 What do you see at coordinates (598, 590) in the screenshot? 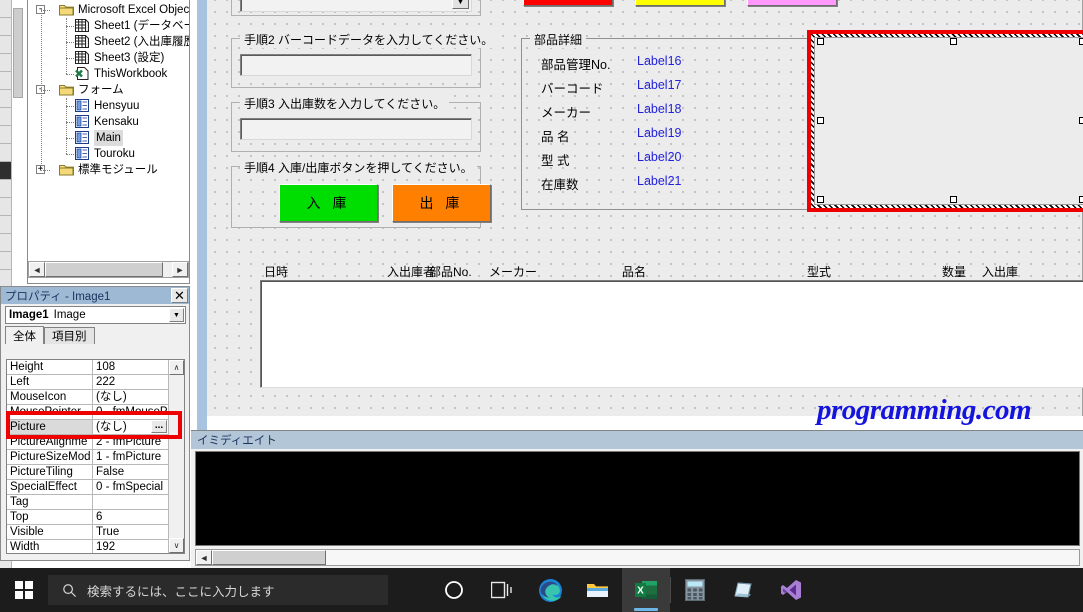
I see `file-explorer-icon` at bounding box center [598, 590].